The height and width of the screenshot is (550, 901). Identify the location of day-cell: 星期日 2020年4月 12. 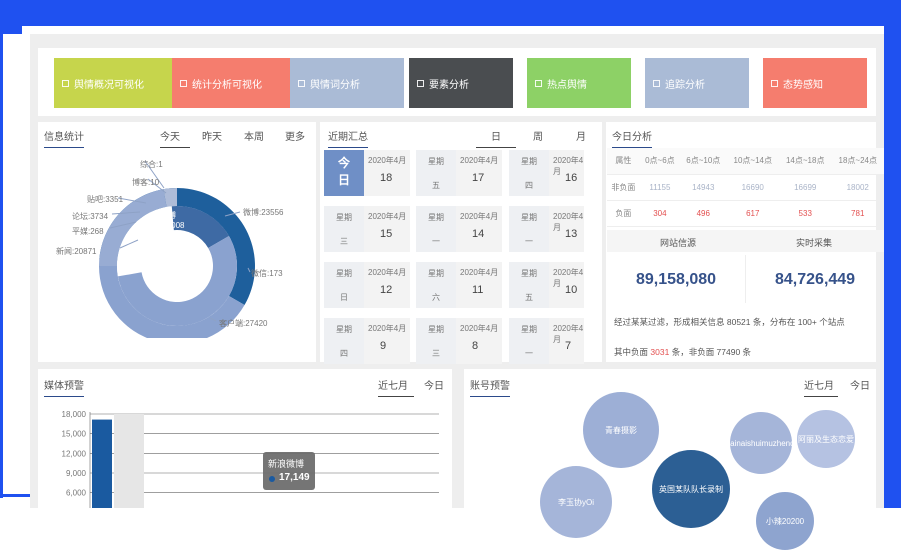
(367, 285).